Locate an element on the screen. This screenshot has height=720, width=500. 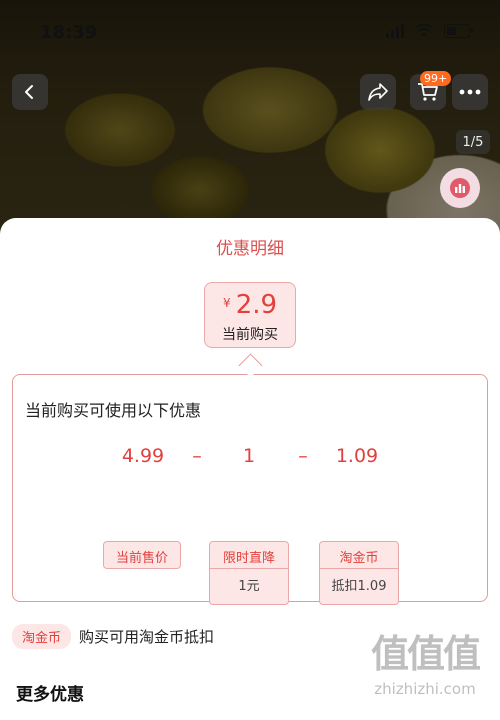
coin-text: 购买可用淘金币抵扣 is located at coordinates (147, 637).